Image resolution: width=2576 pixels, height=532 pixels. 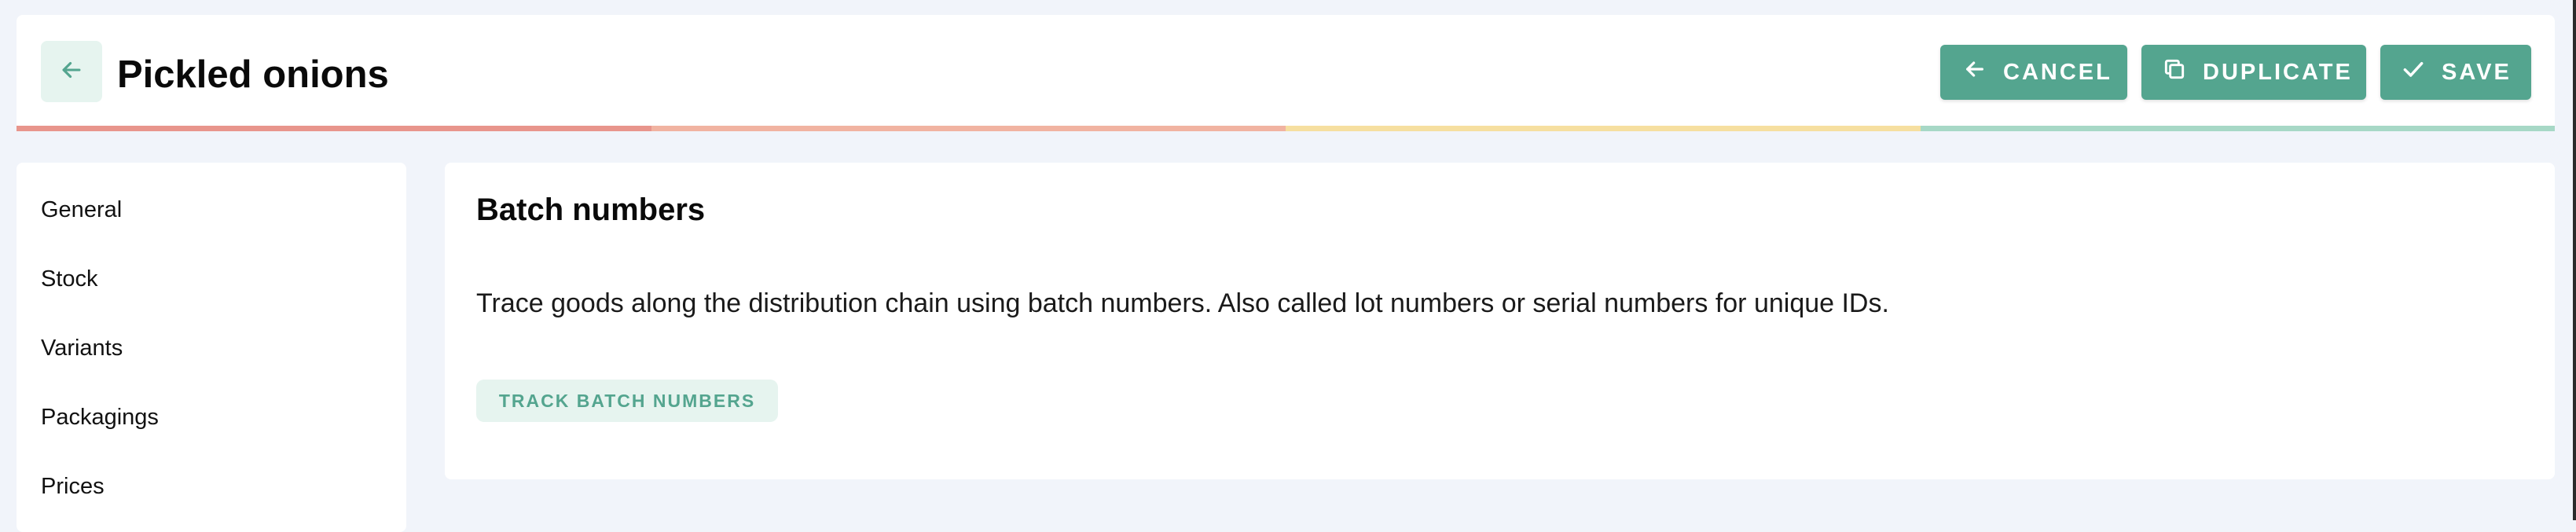 I want to click on header-actions: CANCEL DUPLICATE SAVE, so click(x=2235, y=72).